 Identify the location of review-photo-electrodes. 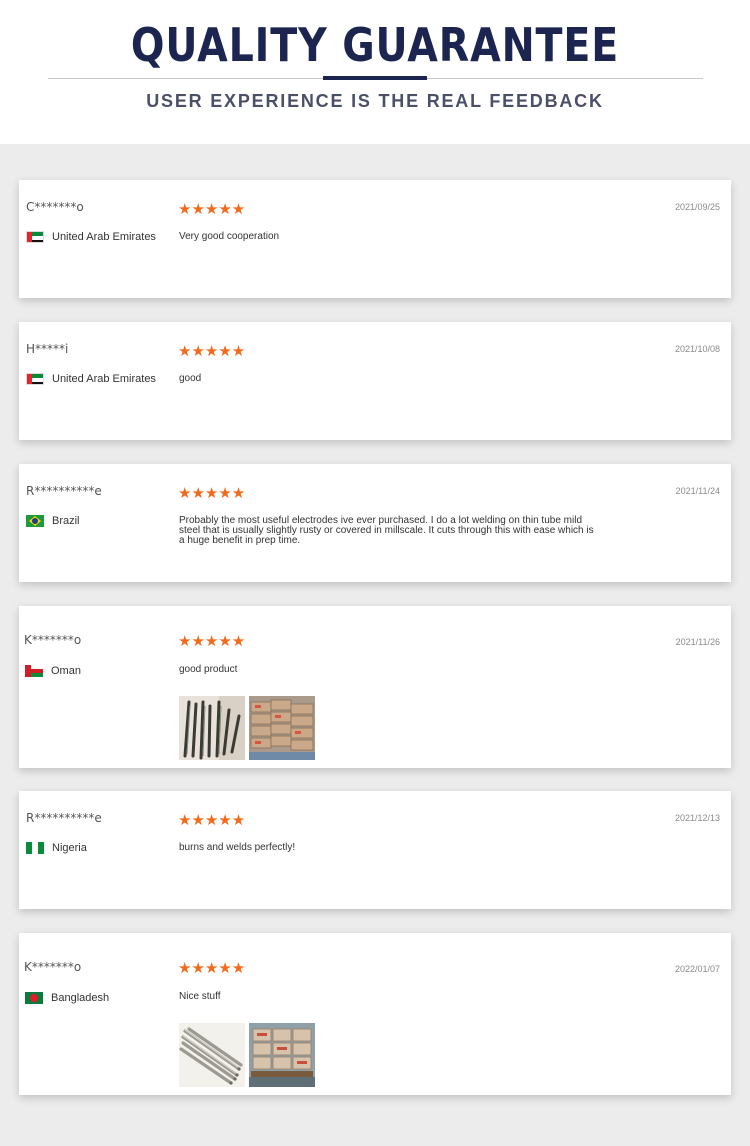
(212, 728).